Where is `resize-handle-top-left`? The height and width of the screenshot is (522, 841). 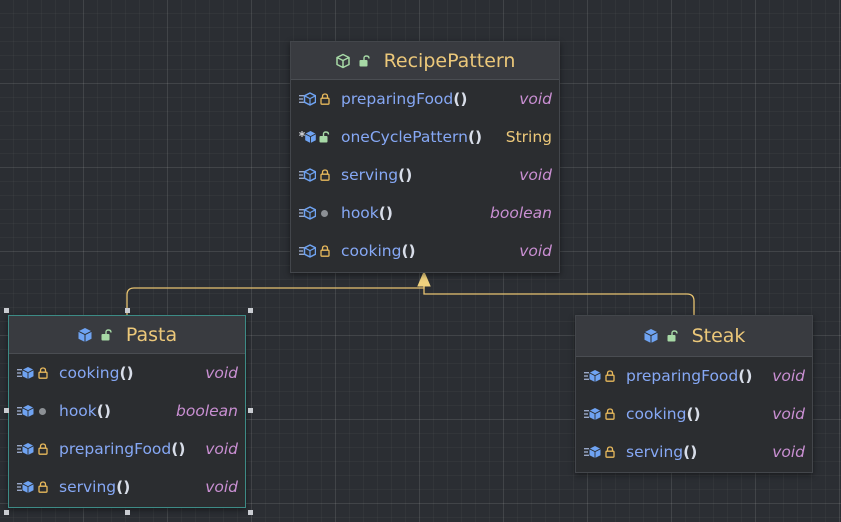 resize-handle-top-left is located at coordinates (6, 310).